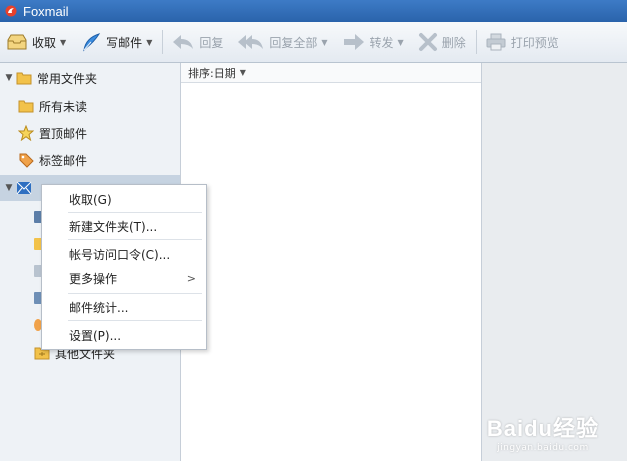 This screenshot has height=461, width=627. What do you see at coordinates (191, 278) in the screenshot?
I see `chevron-right-icon: >` at bounding box center [191, 278].